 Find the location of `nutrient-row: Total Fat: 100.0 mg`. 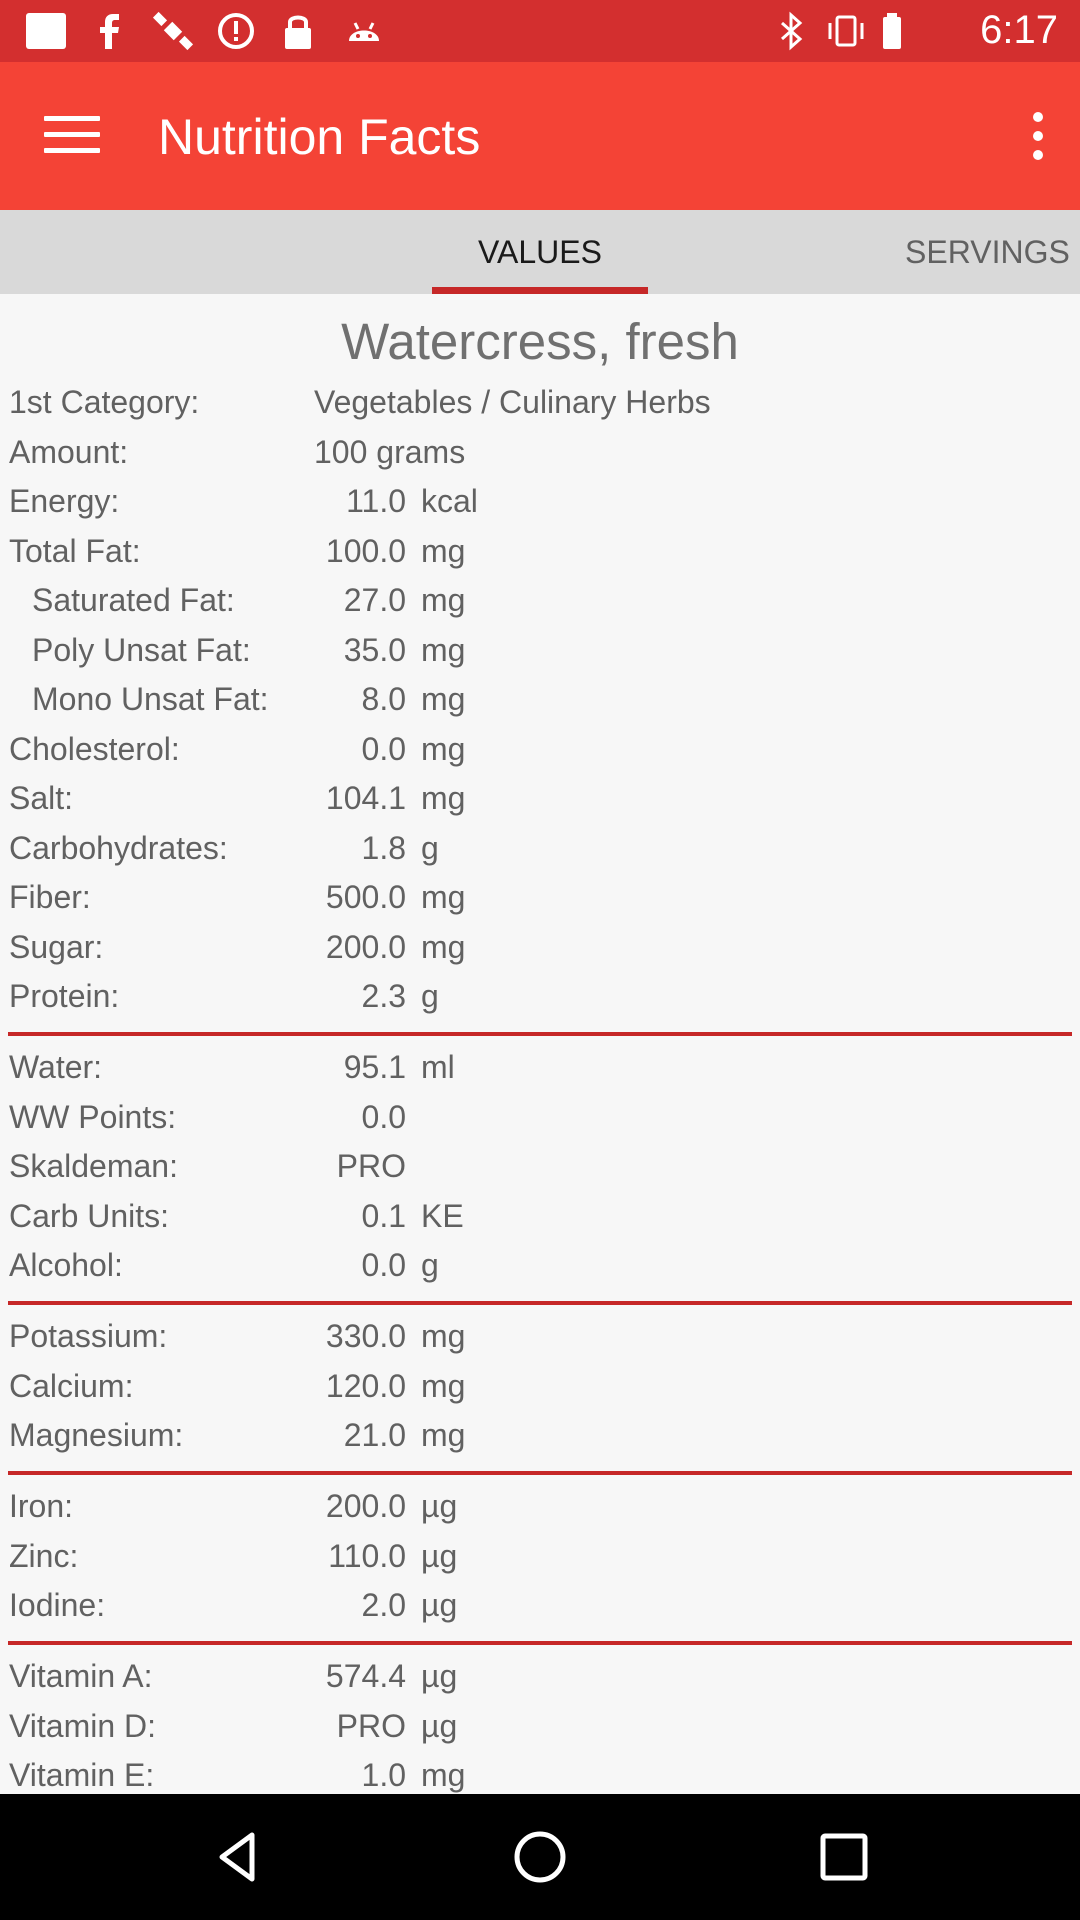

nutrient-row: Total Fat: 100.0 mg is located at coordinates (540, 558).